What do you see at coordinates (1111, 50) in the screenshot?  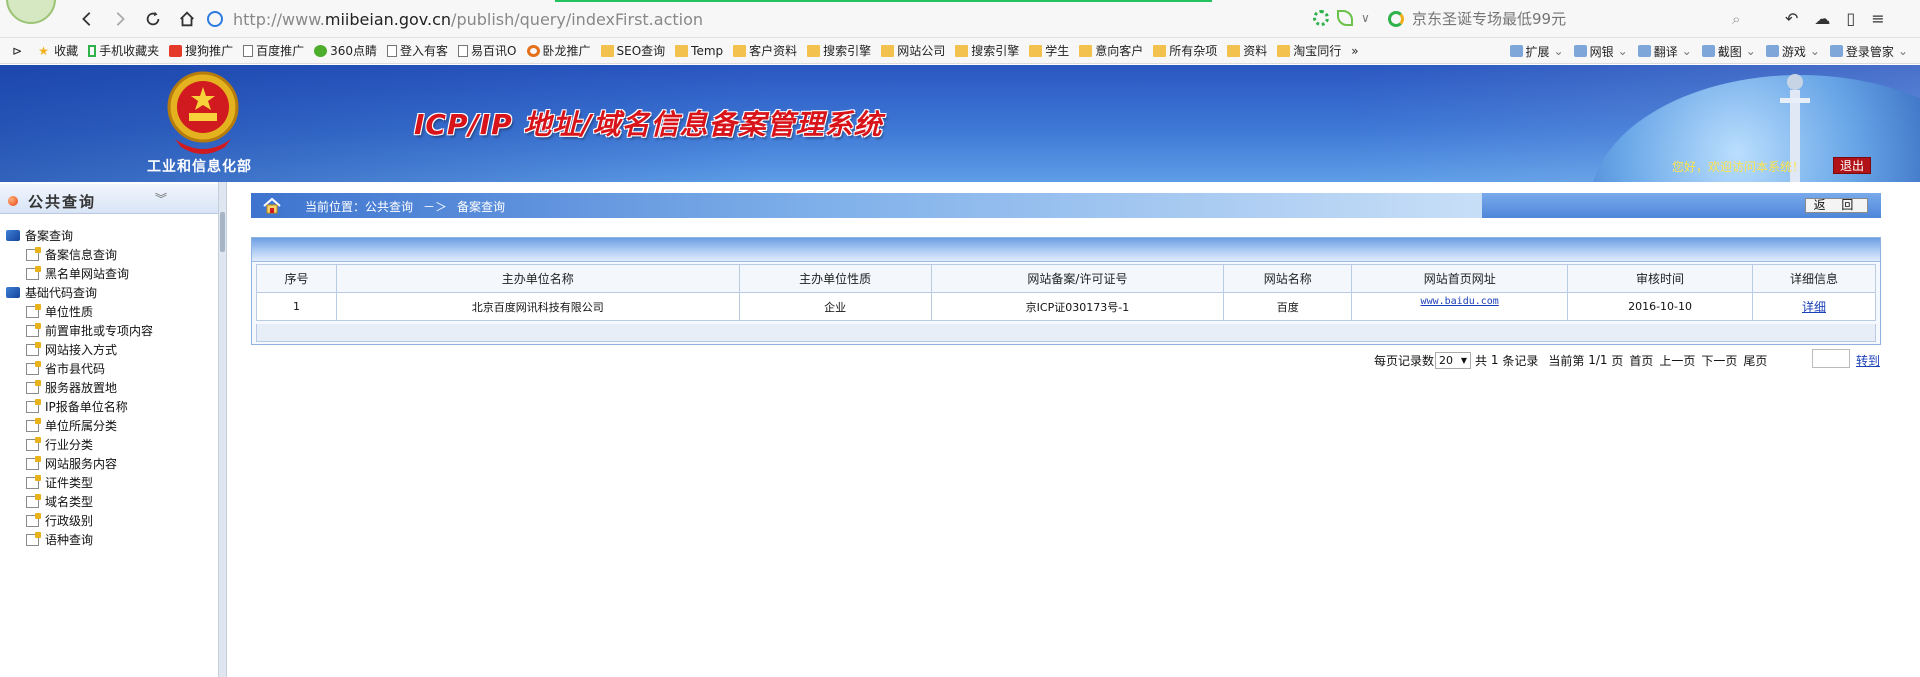 I see `left-bookmark-15: 意向客户` at bounding box center [1111, 50].